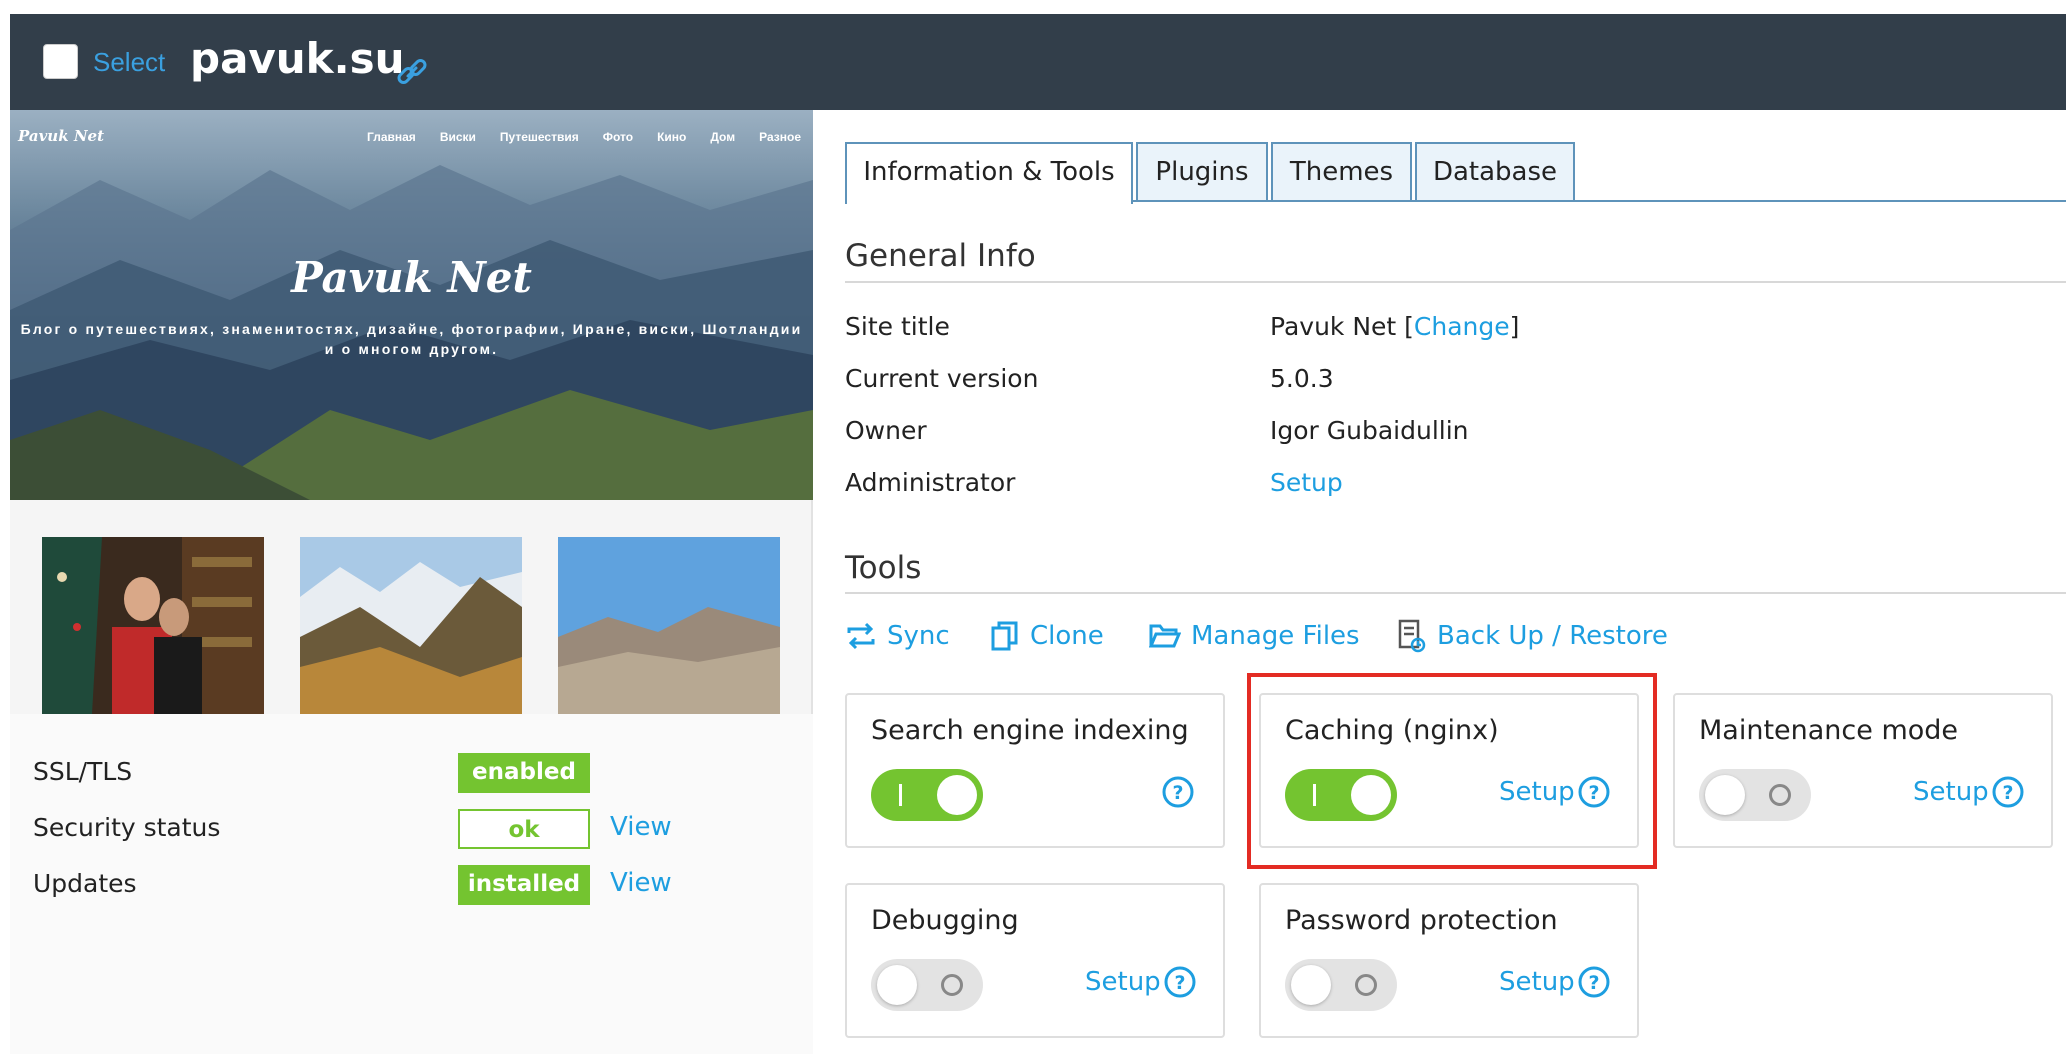 This screenshot has height=1054, width=2066. What do you see at coordinates (1495, 172) in the screenshot?
I see `tab-database: Database` at bounding box center [1495, 172].